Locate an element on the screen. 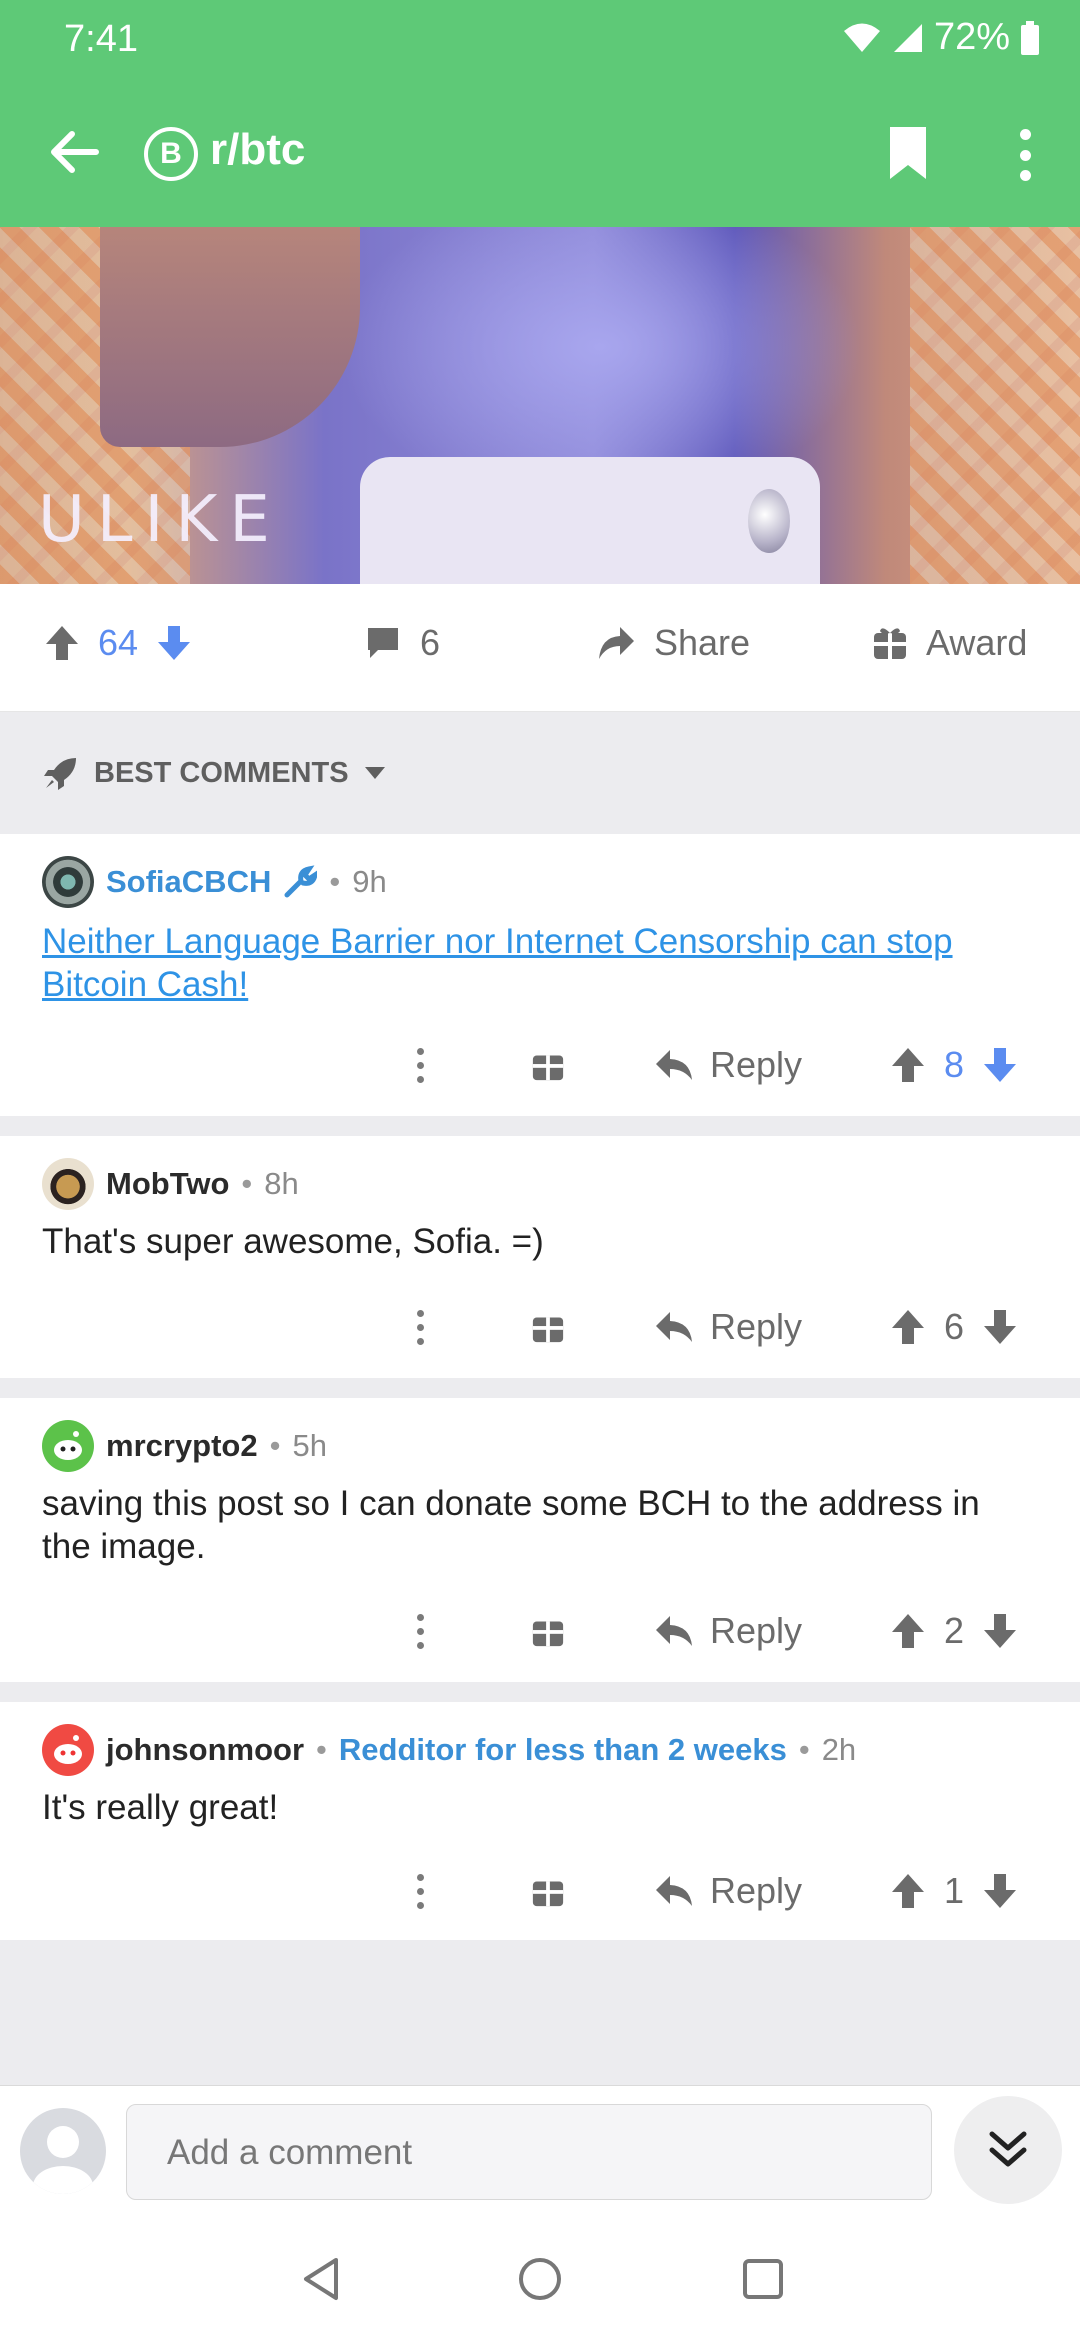 This screenshot has width=1080, height=2340. system-nav-bar is located at coordinates (540, 2280).